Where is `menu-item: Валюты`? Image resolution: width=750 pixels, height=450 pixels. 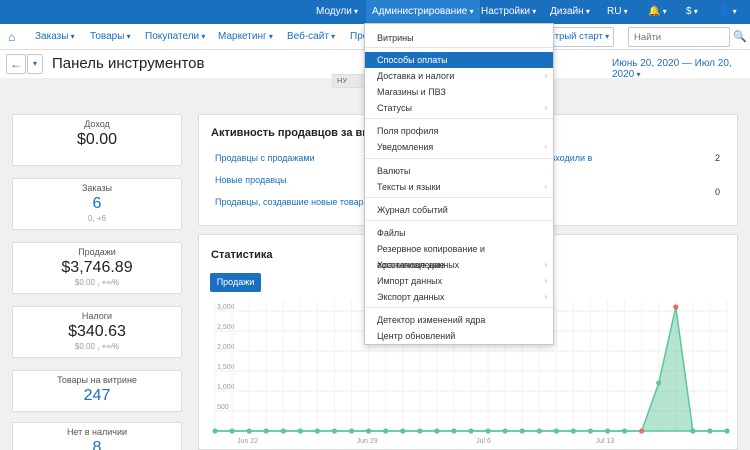
menu-item: Валюты is located at coordinates (459, 171).